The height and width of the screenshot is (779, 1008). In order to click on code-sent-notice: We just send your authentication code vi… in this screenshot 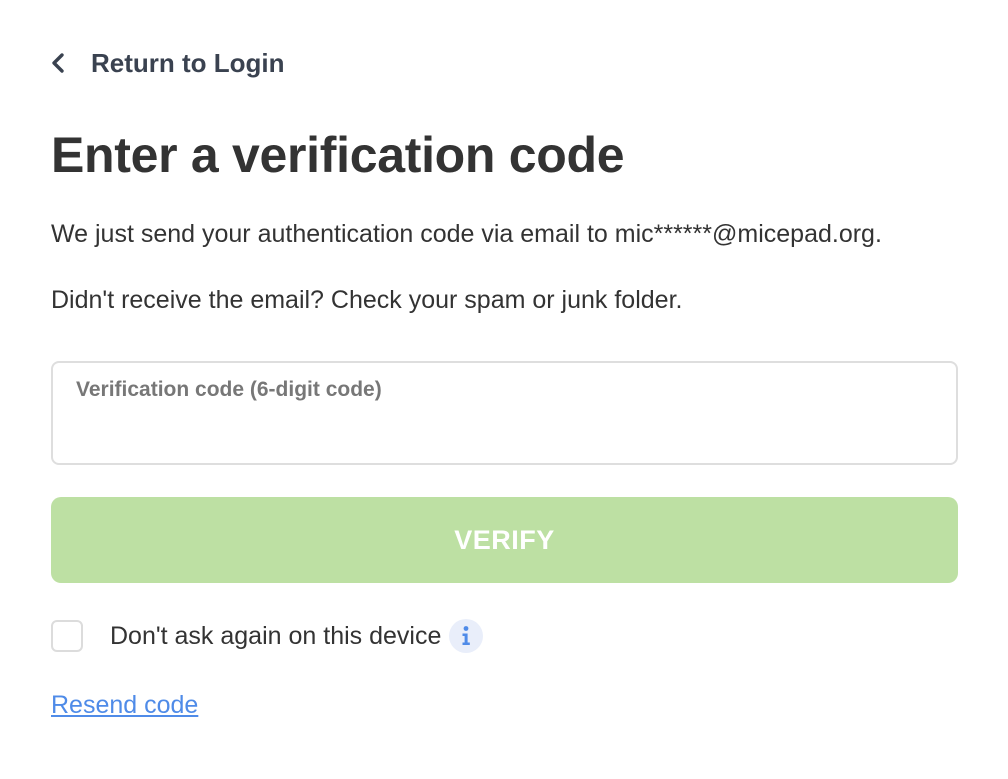, I will do `click(466, 234)`.